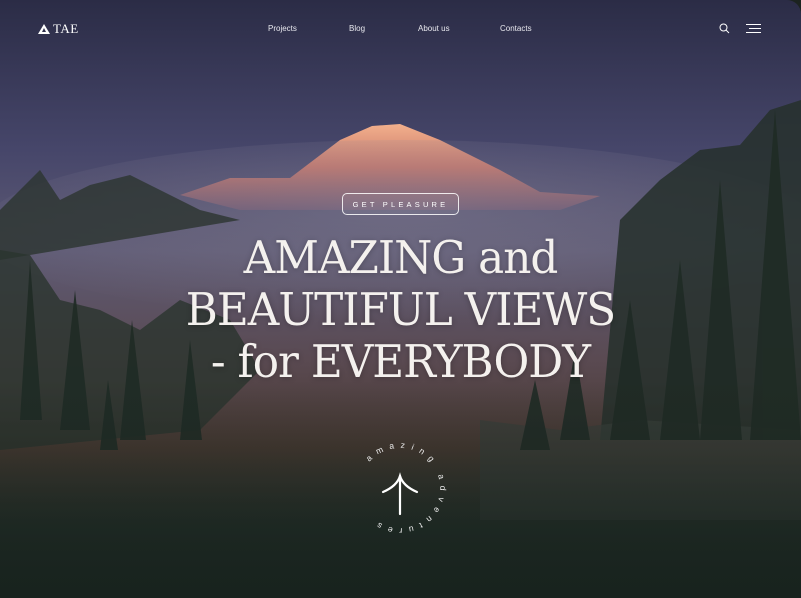  What do you see at coordinates (357, 28) in the screenshot?
I see `nav-blog: Blog` at bounding box center [357, 28].